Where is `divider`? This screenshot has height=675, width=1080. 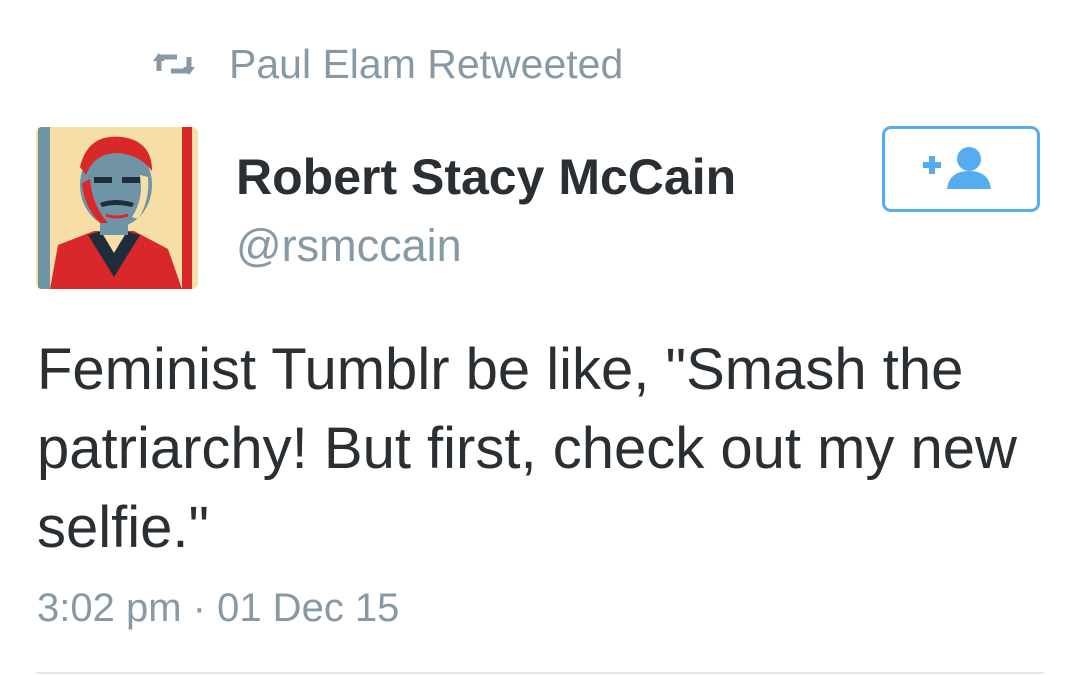
divider is located at coordinates (540, 673).